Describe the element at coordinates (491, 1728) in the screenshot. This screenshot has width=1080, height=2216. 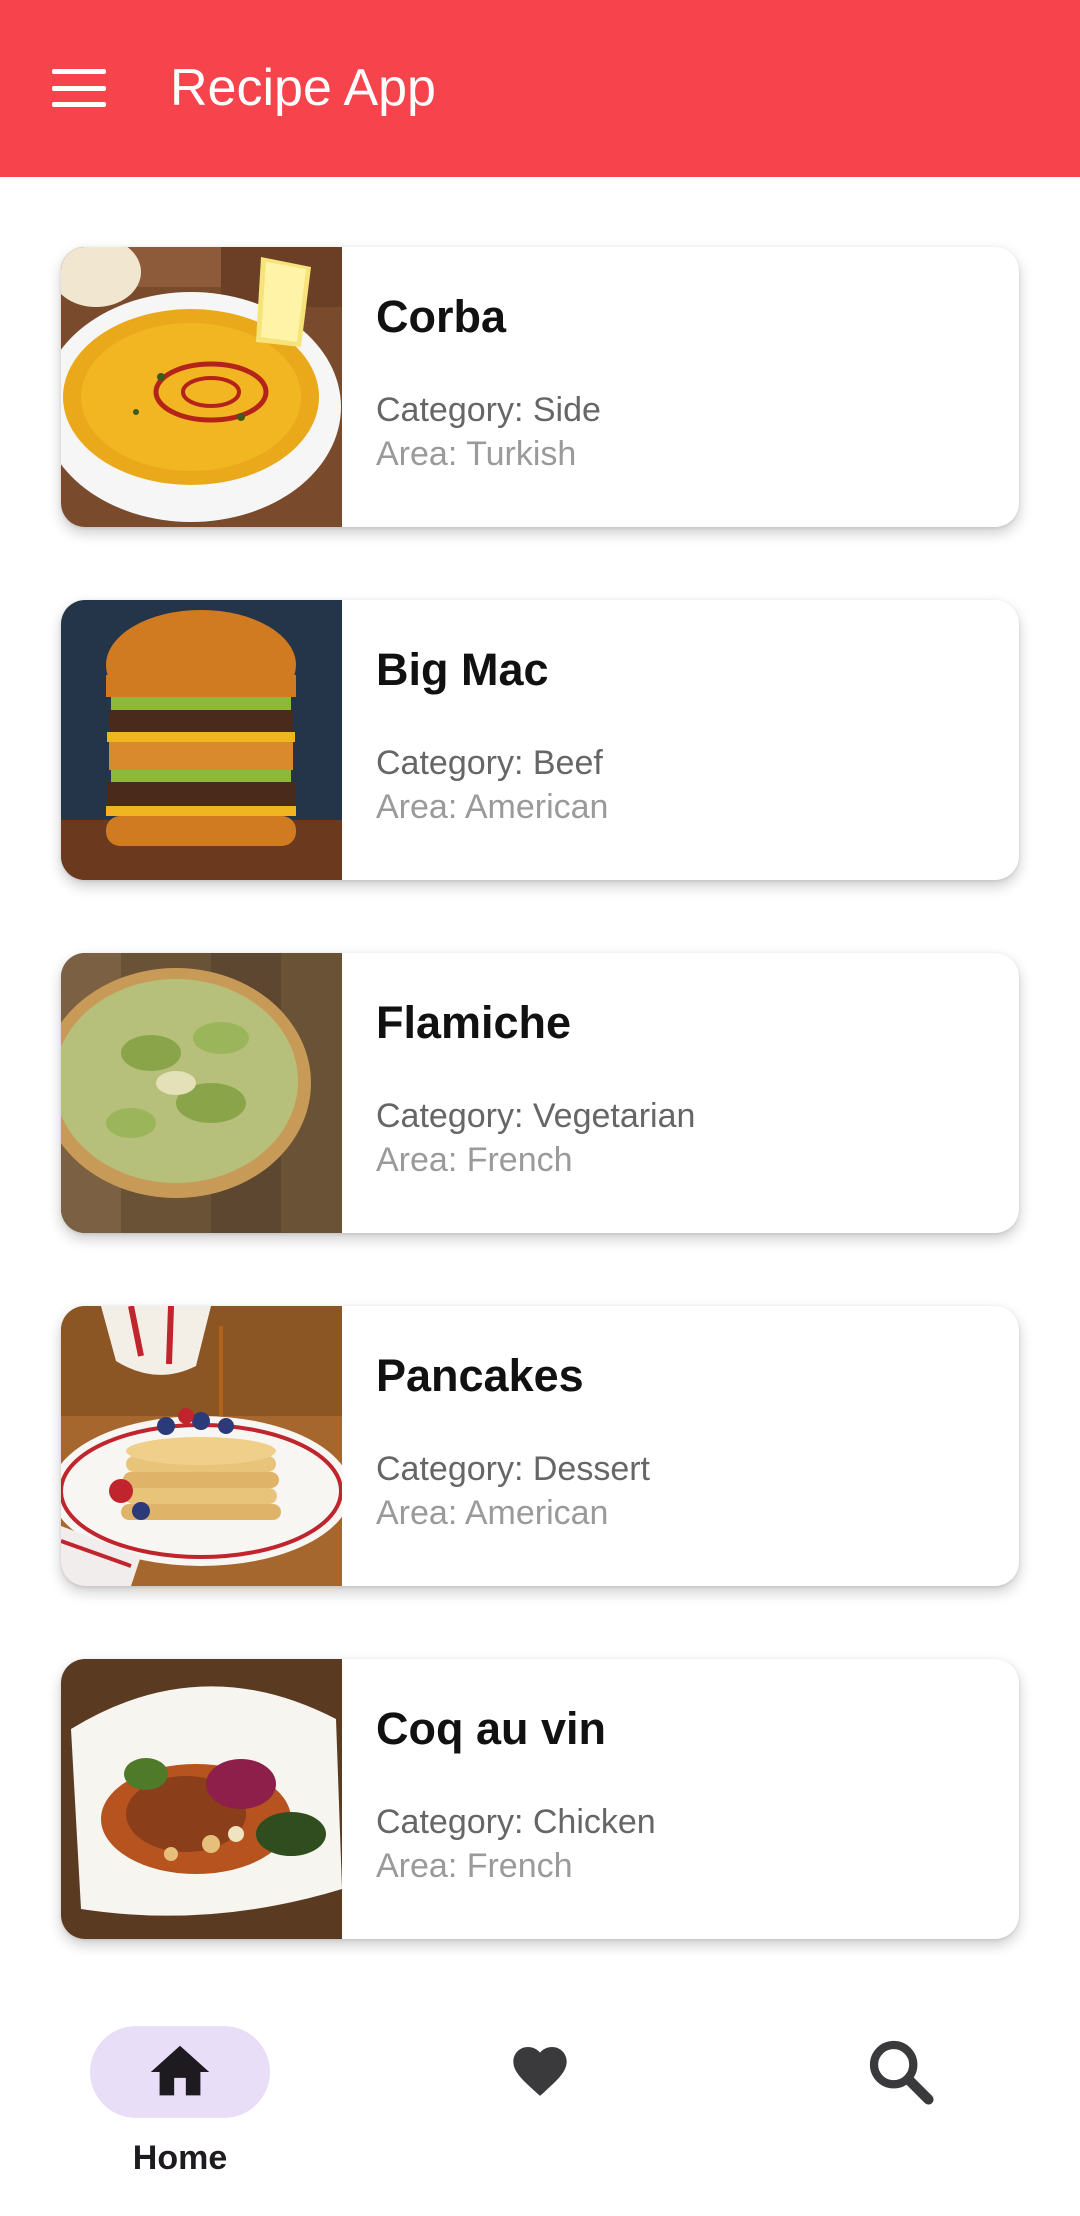
I see `recipe-name: Coq au vin` at that location.